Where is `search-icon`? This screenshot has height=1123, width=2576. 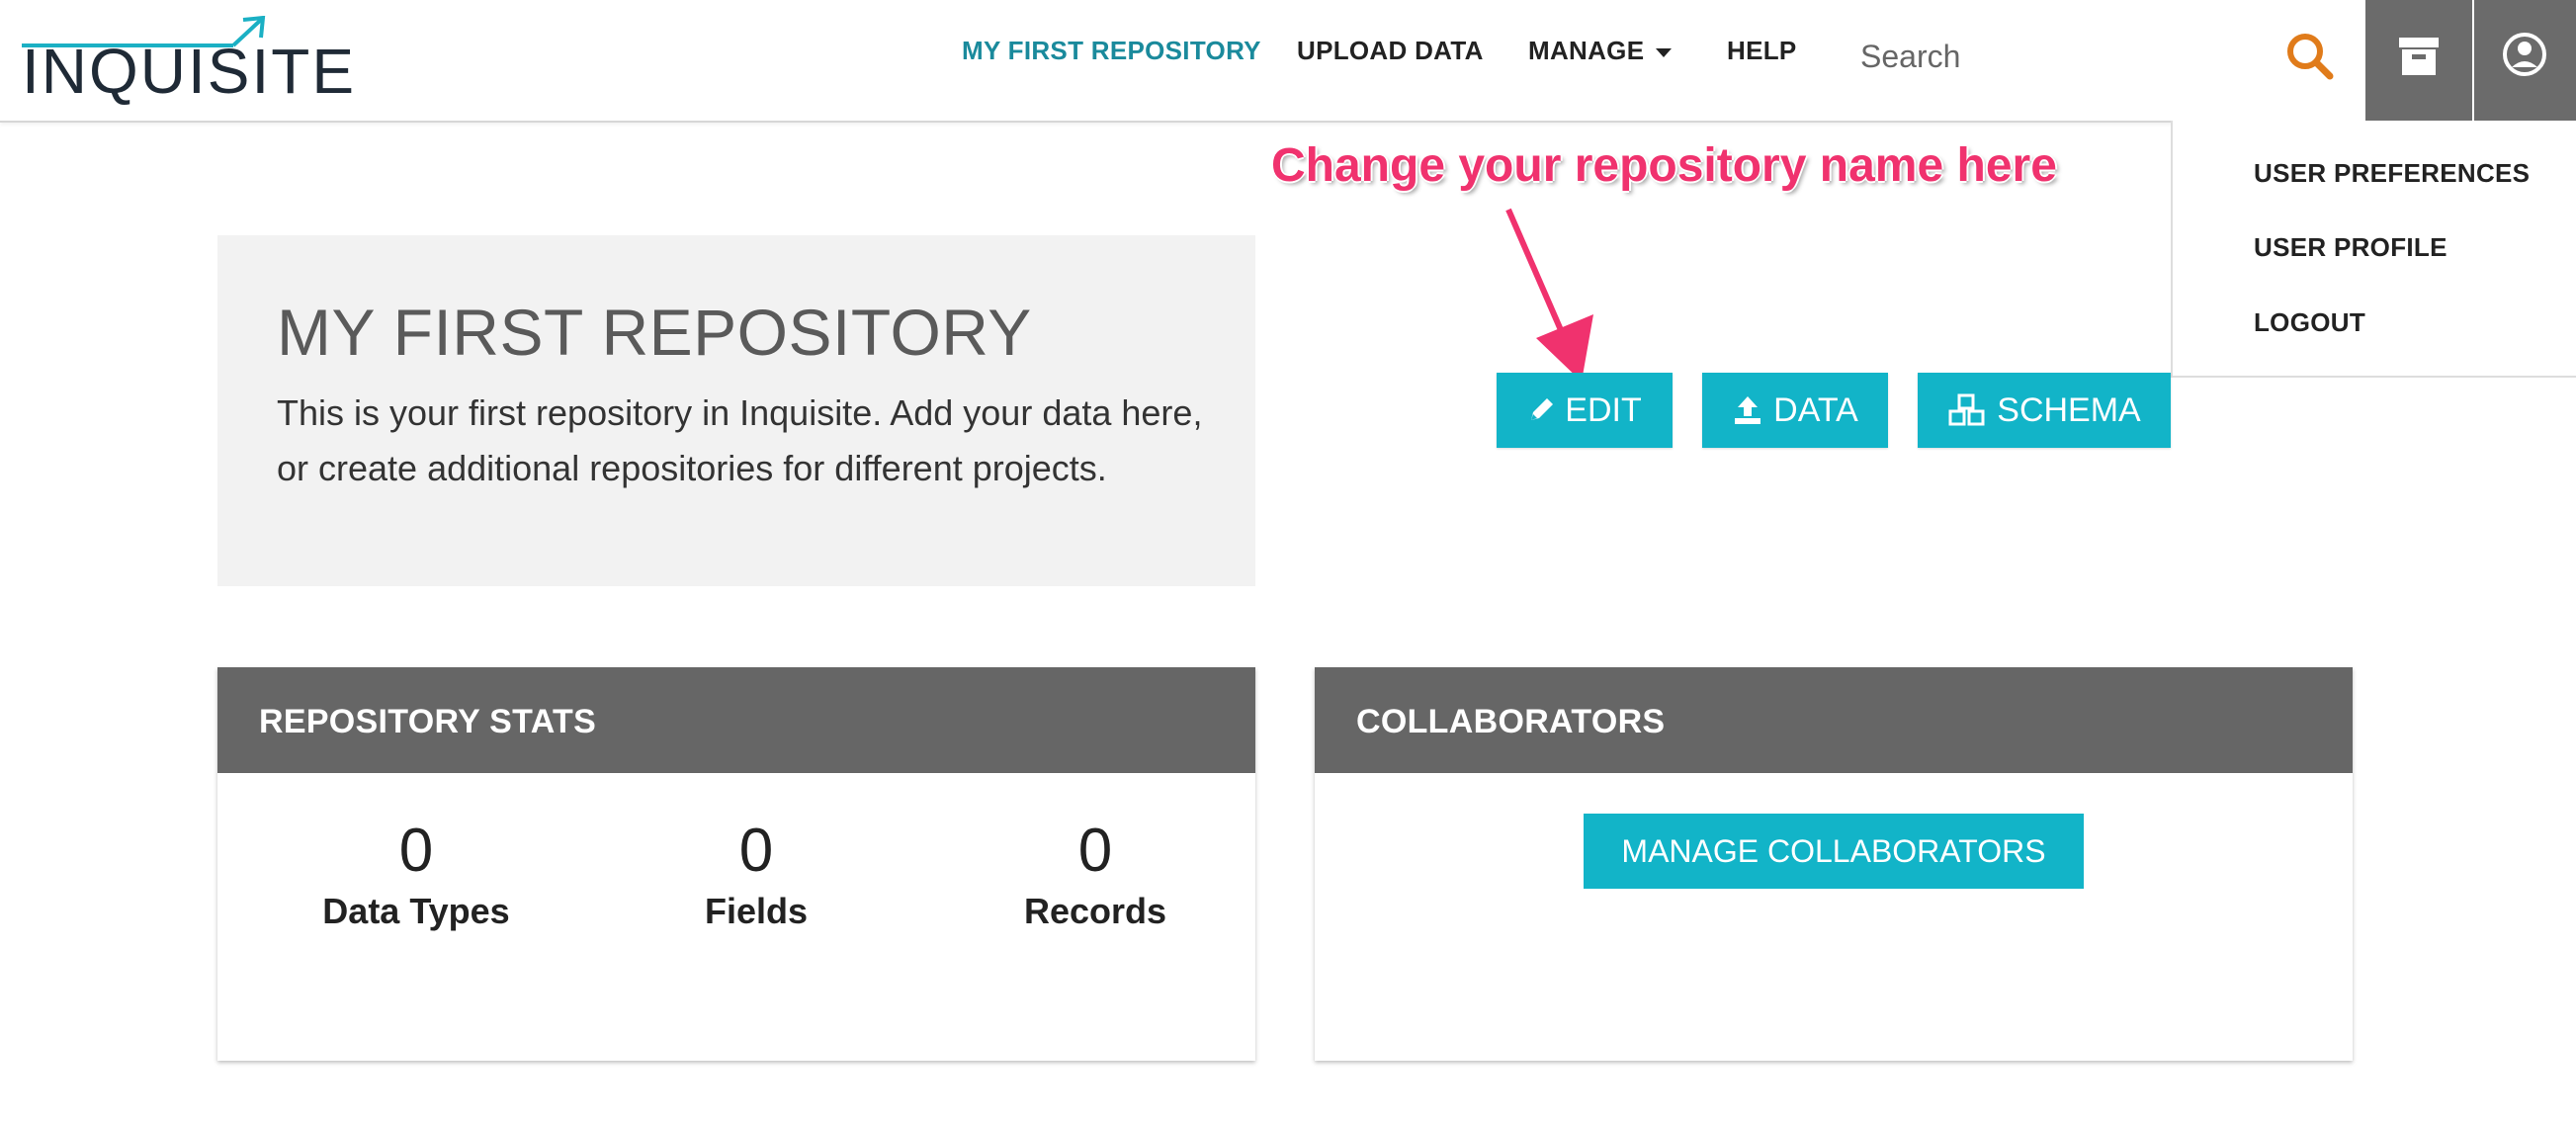
search-icon is located at coordinates (2310, 57).